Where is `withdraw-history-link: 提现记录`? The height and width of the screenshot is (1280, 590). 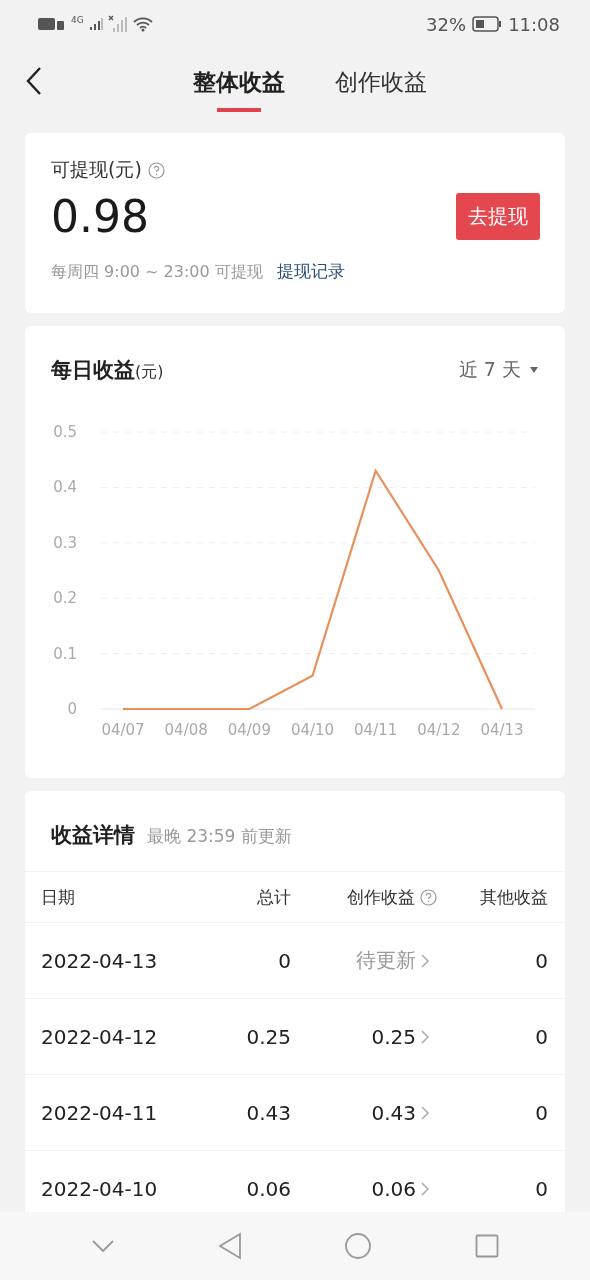
withdraw-history-link: 提现记录 is located at coordinates (310, 271).